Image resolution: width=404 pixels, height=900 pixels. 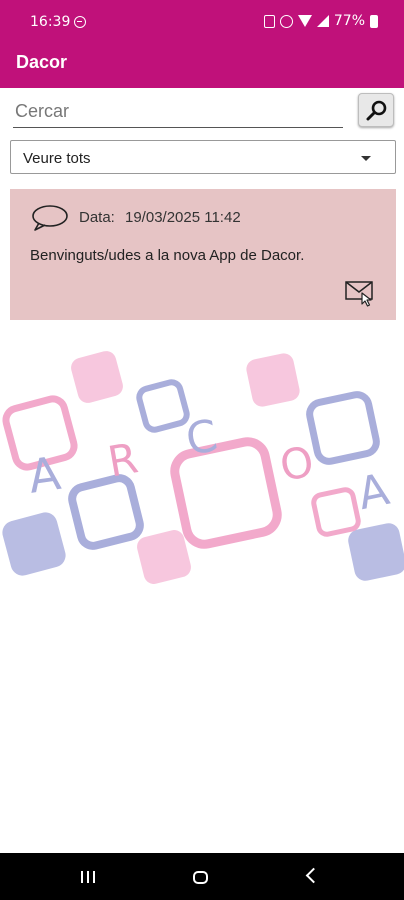 I want to click on wifi-icon, so click(x=304, y=21).